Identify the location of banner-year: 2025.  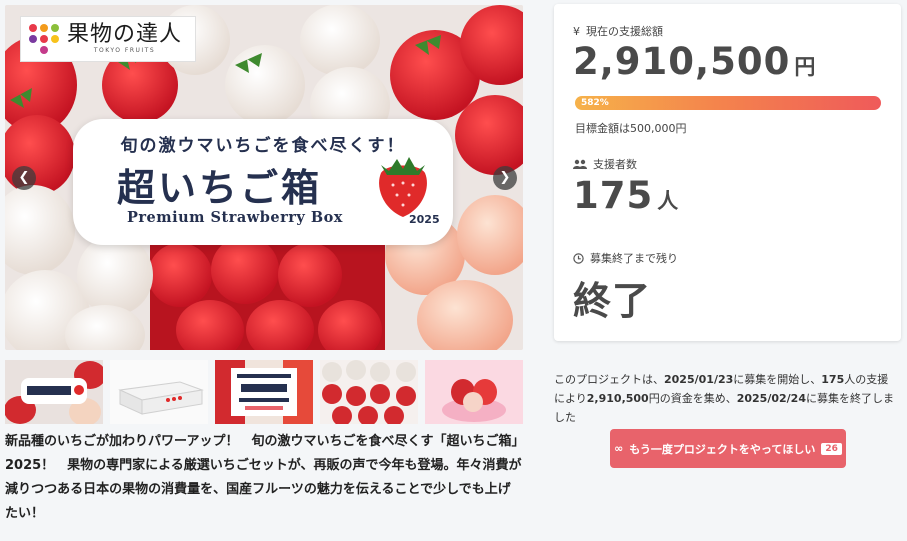
(424, 219).